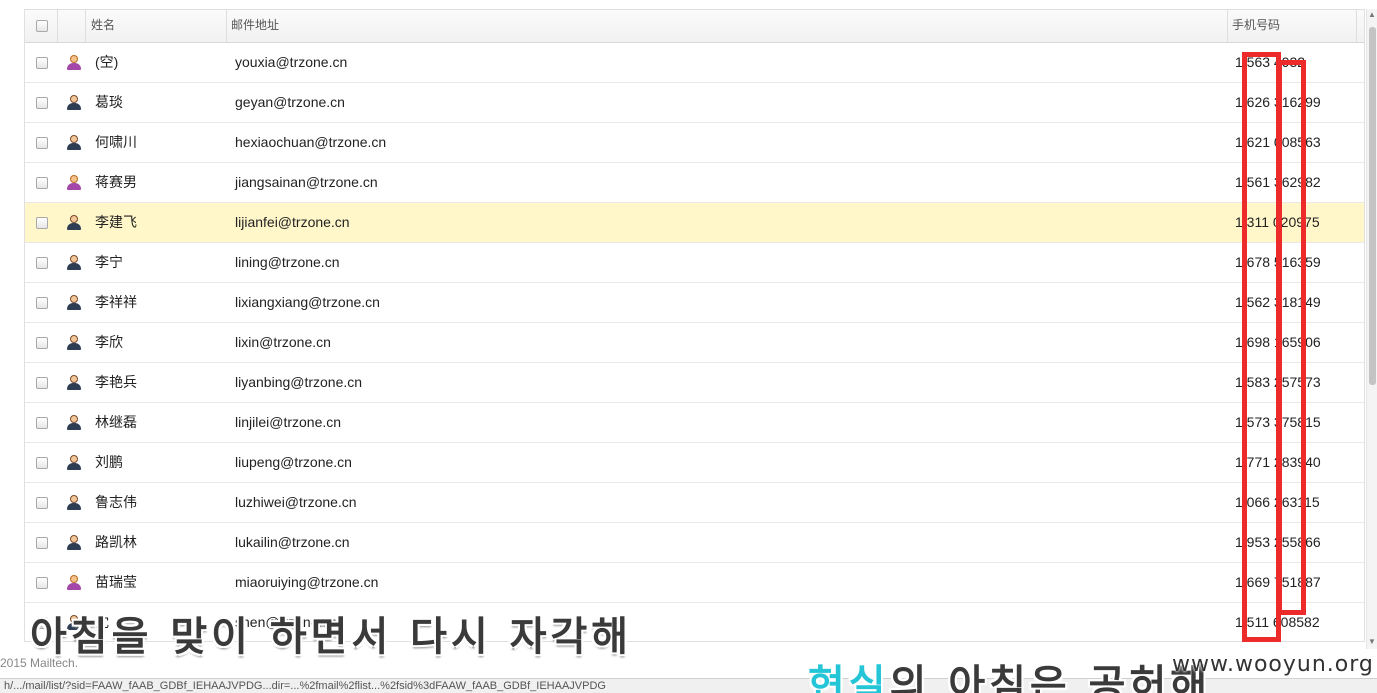 The height and width of the screenshot is (693, 1377). I want to click on contact-email: liyanbing@trzone.cn, so click(298, 382).